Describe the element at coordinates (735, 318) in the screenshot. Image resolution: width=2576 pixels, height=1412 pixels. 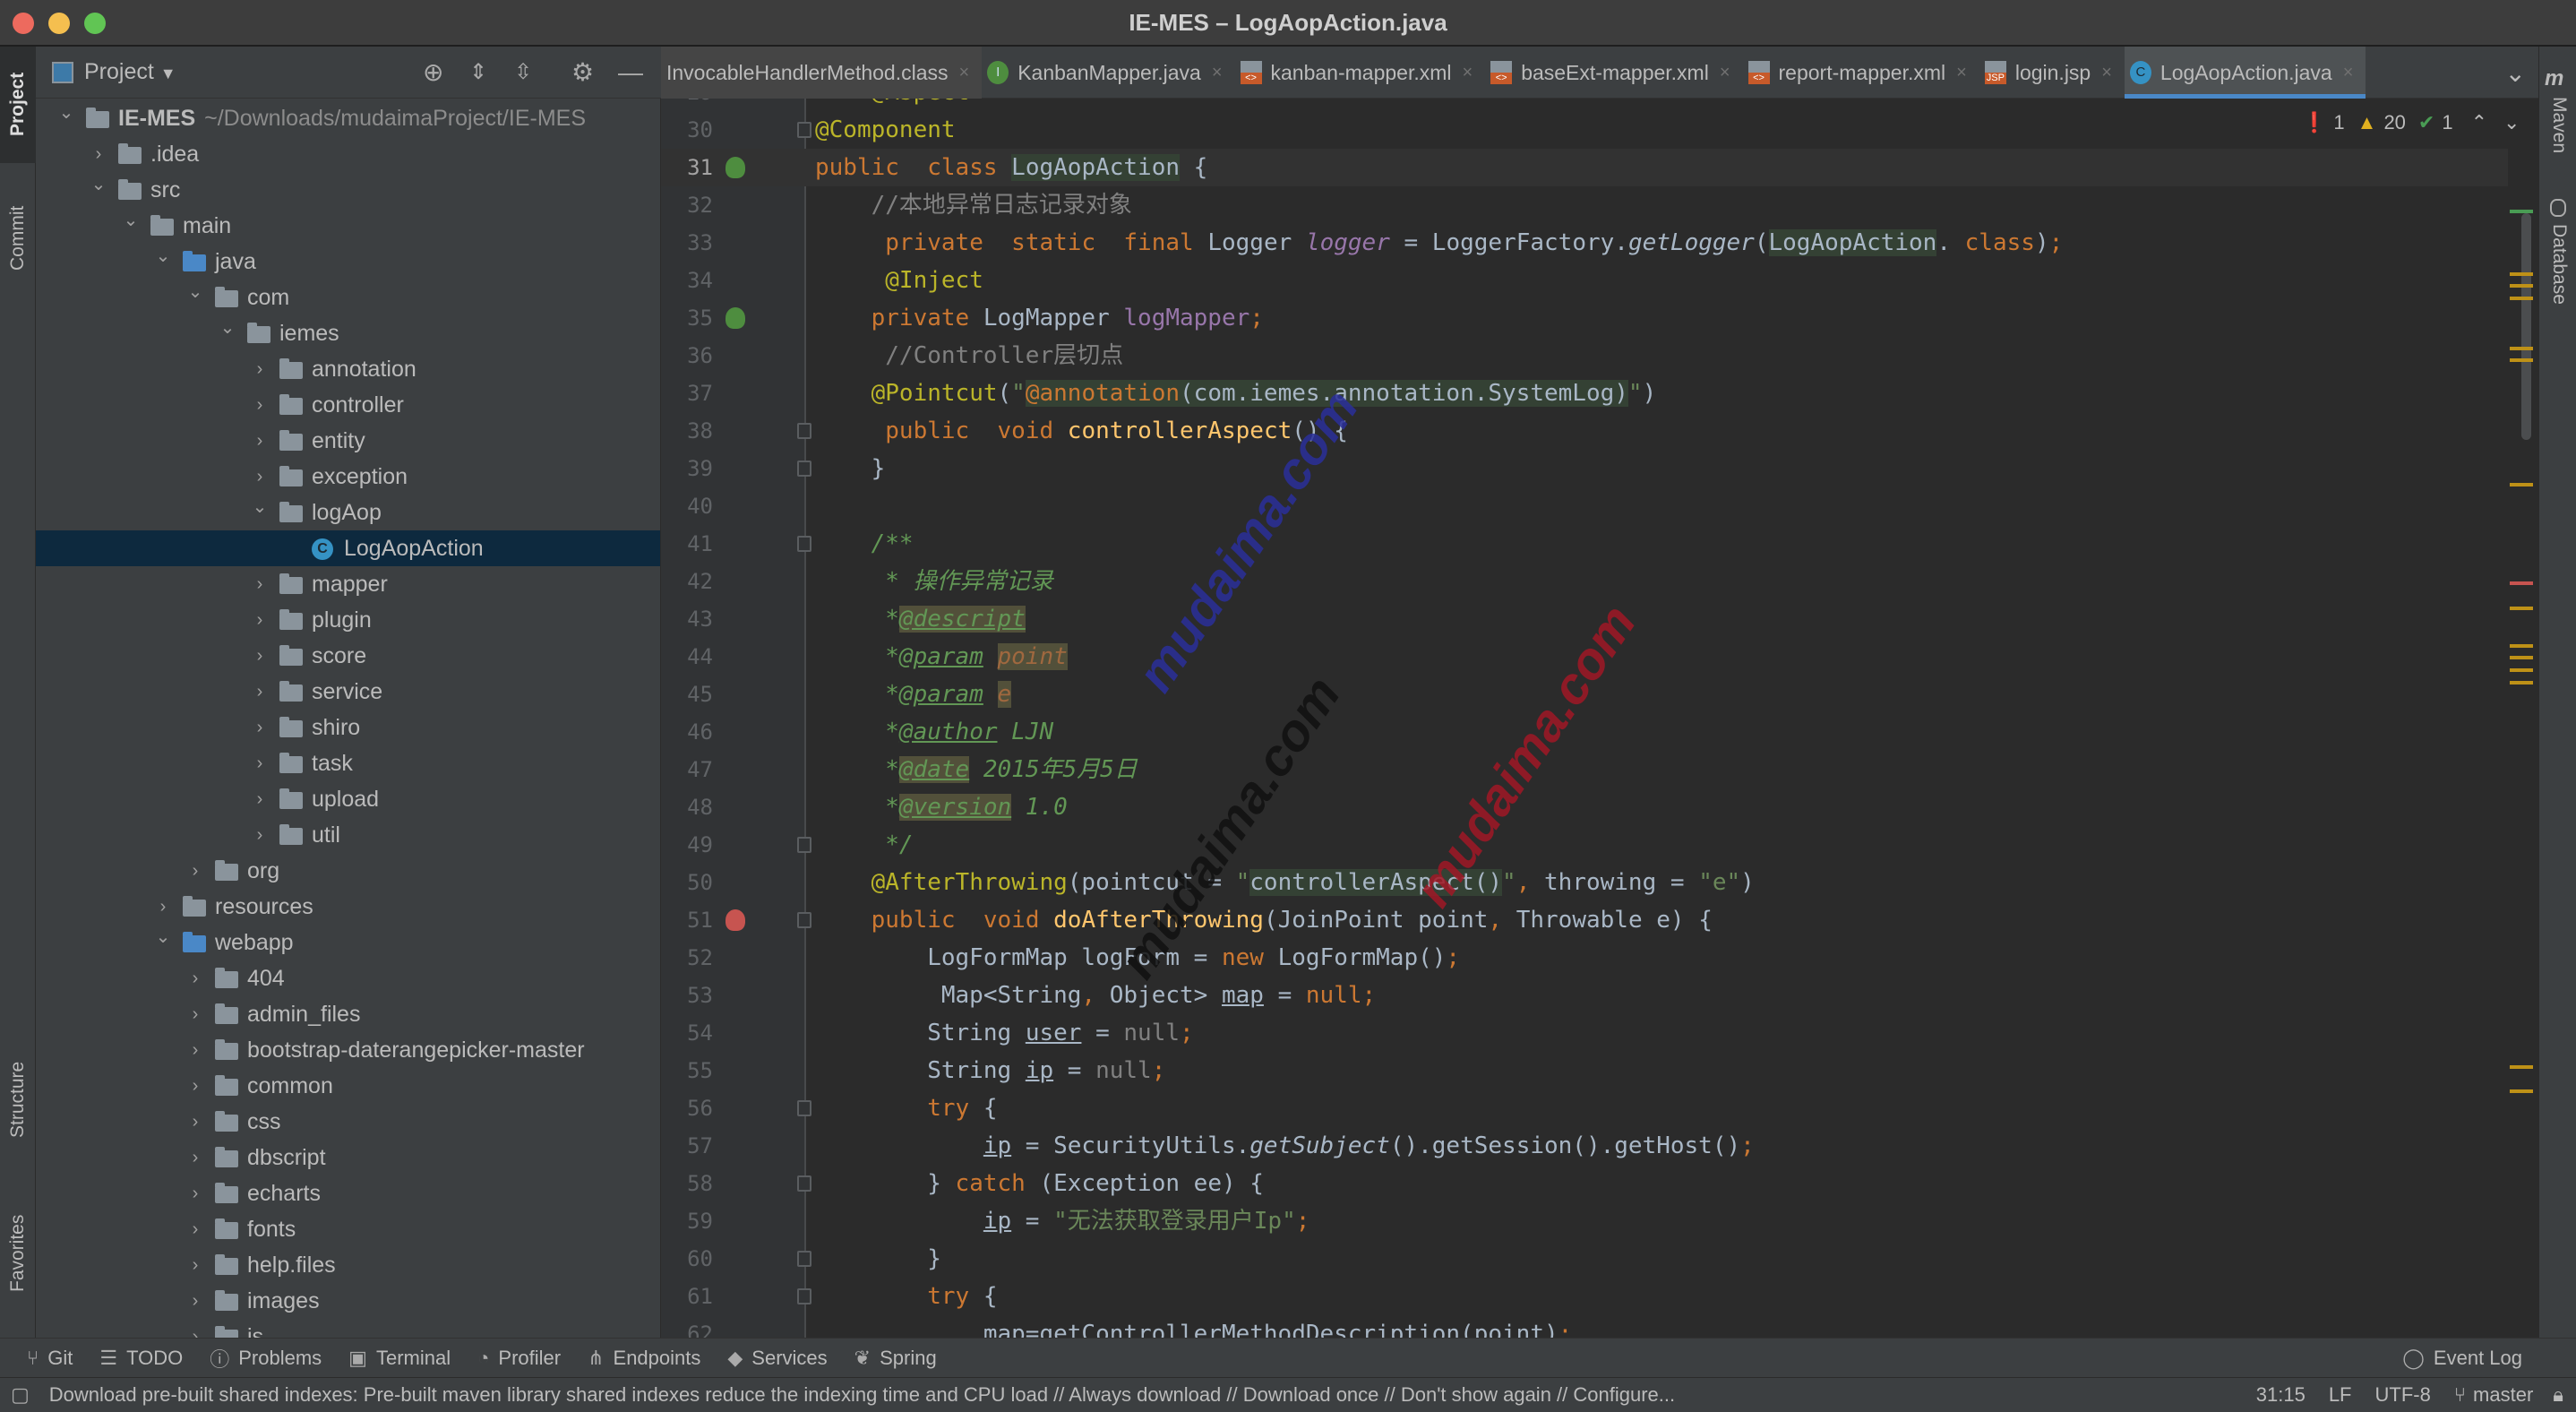
I see `injection-icon` at that location.